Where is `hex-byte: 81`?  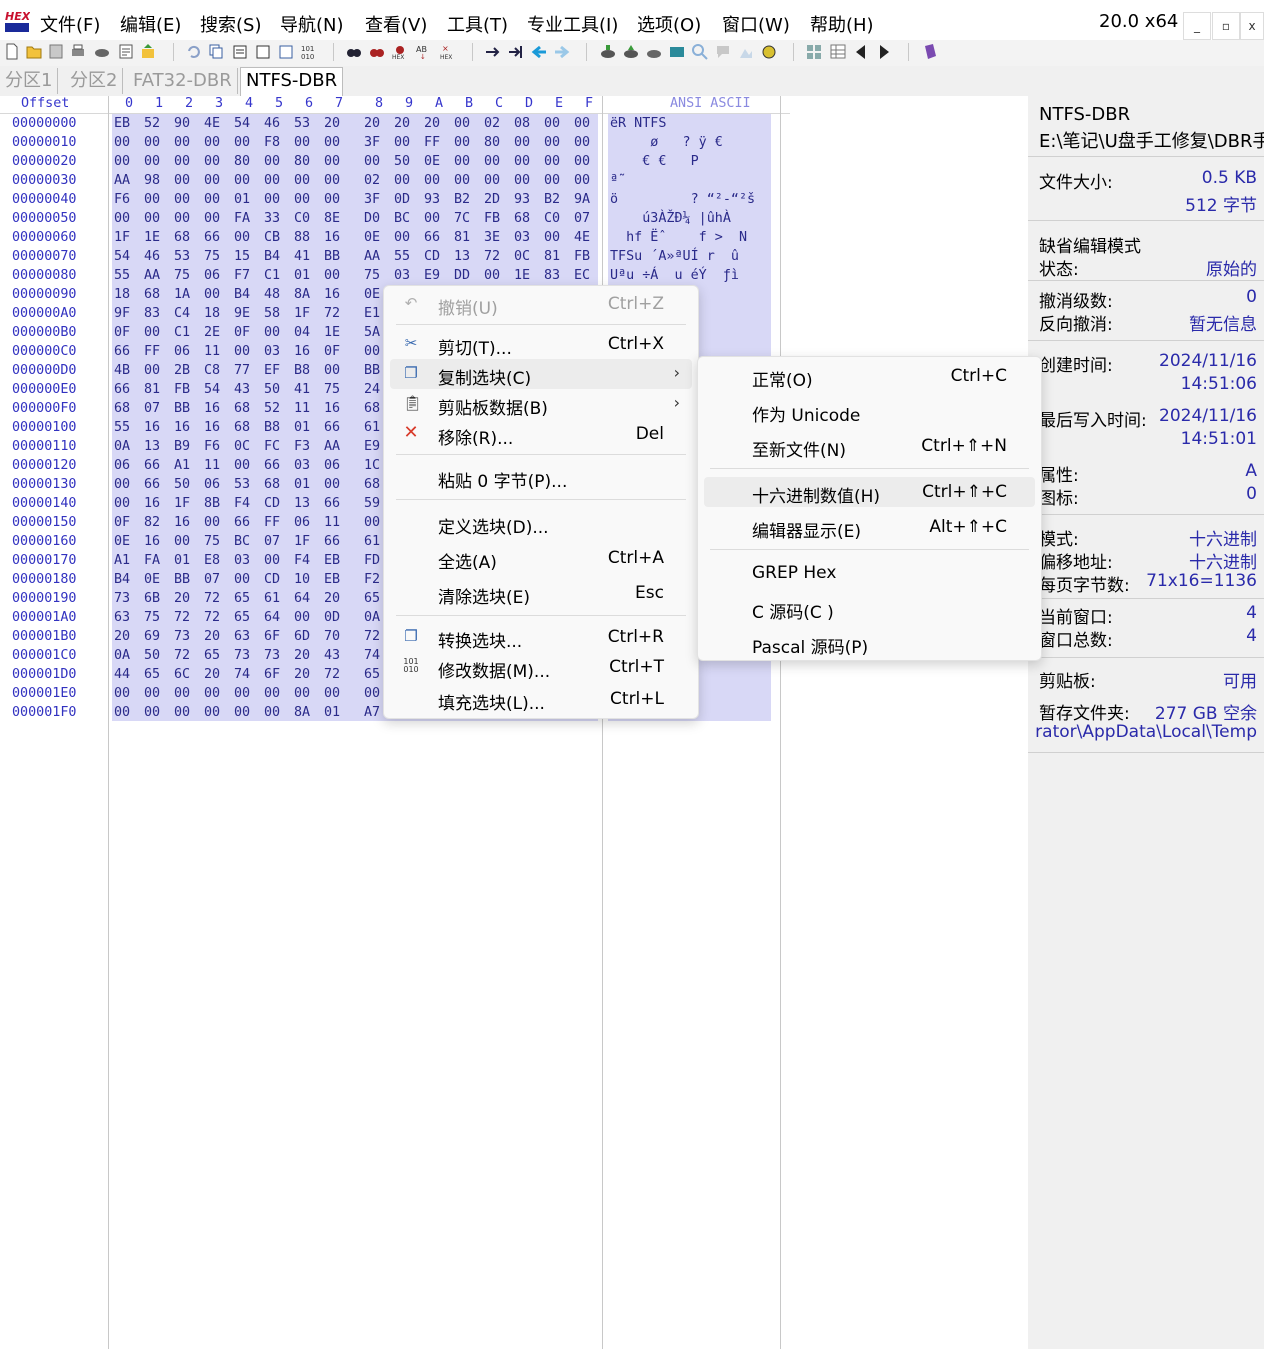 hex-byte: 81 is located at coordinates (462, 237).